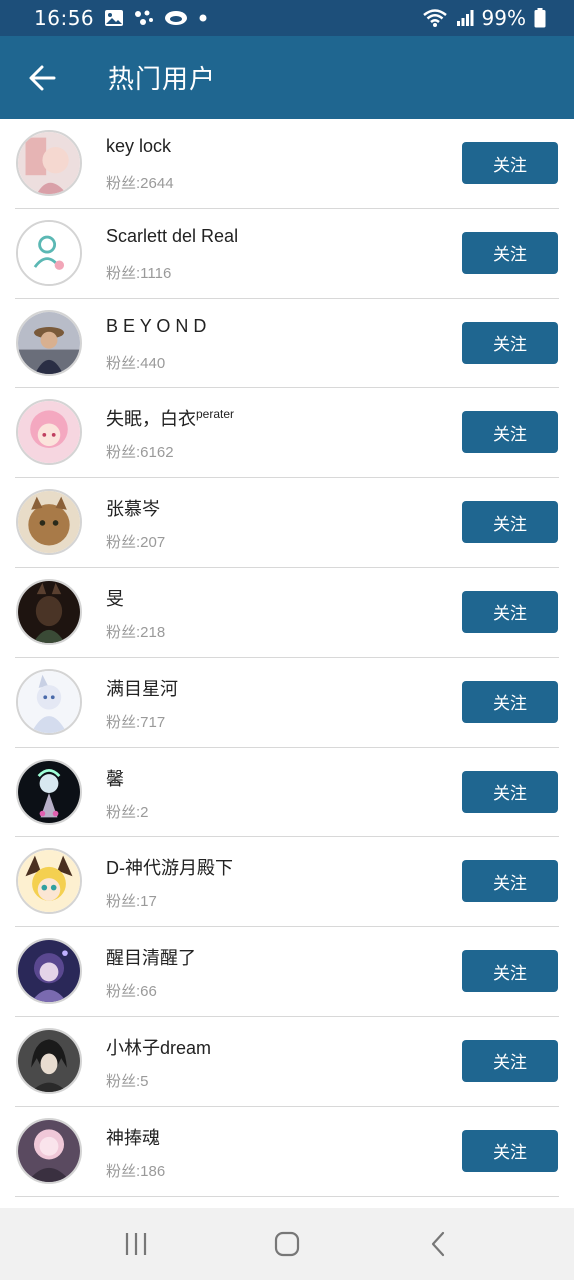  I want to click on status-time: 16:56, so click(64, 18).